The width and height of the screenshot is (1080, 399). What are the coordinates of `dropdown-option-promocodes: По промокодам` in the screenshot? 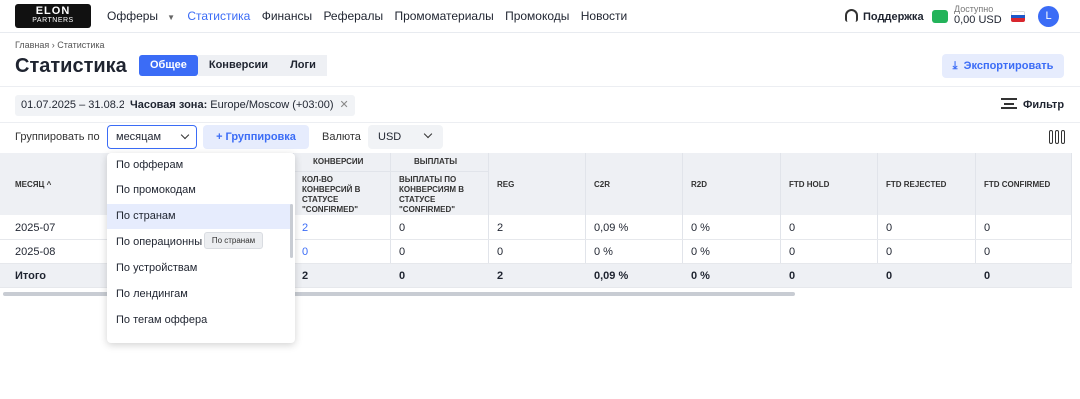 It's located at (199, 190).